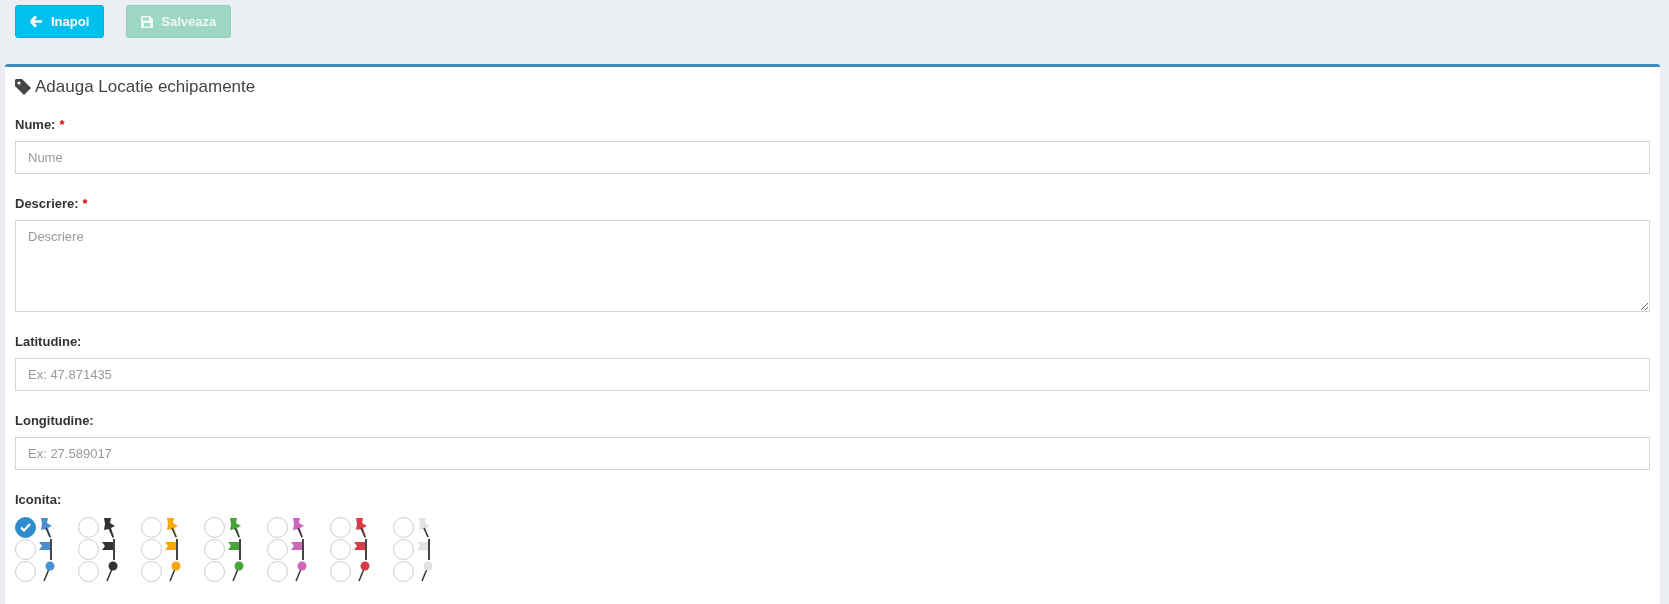 The image size is (1669, 604). I want to click on back-button: Inapoi, so click(60, 21).